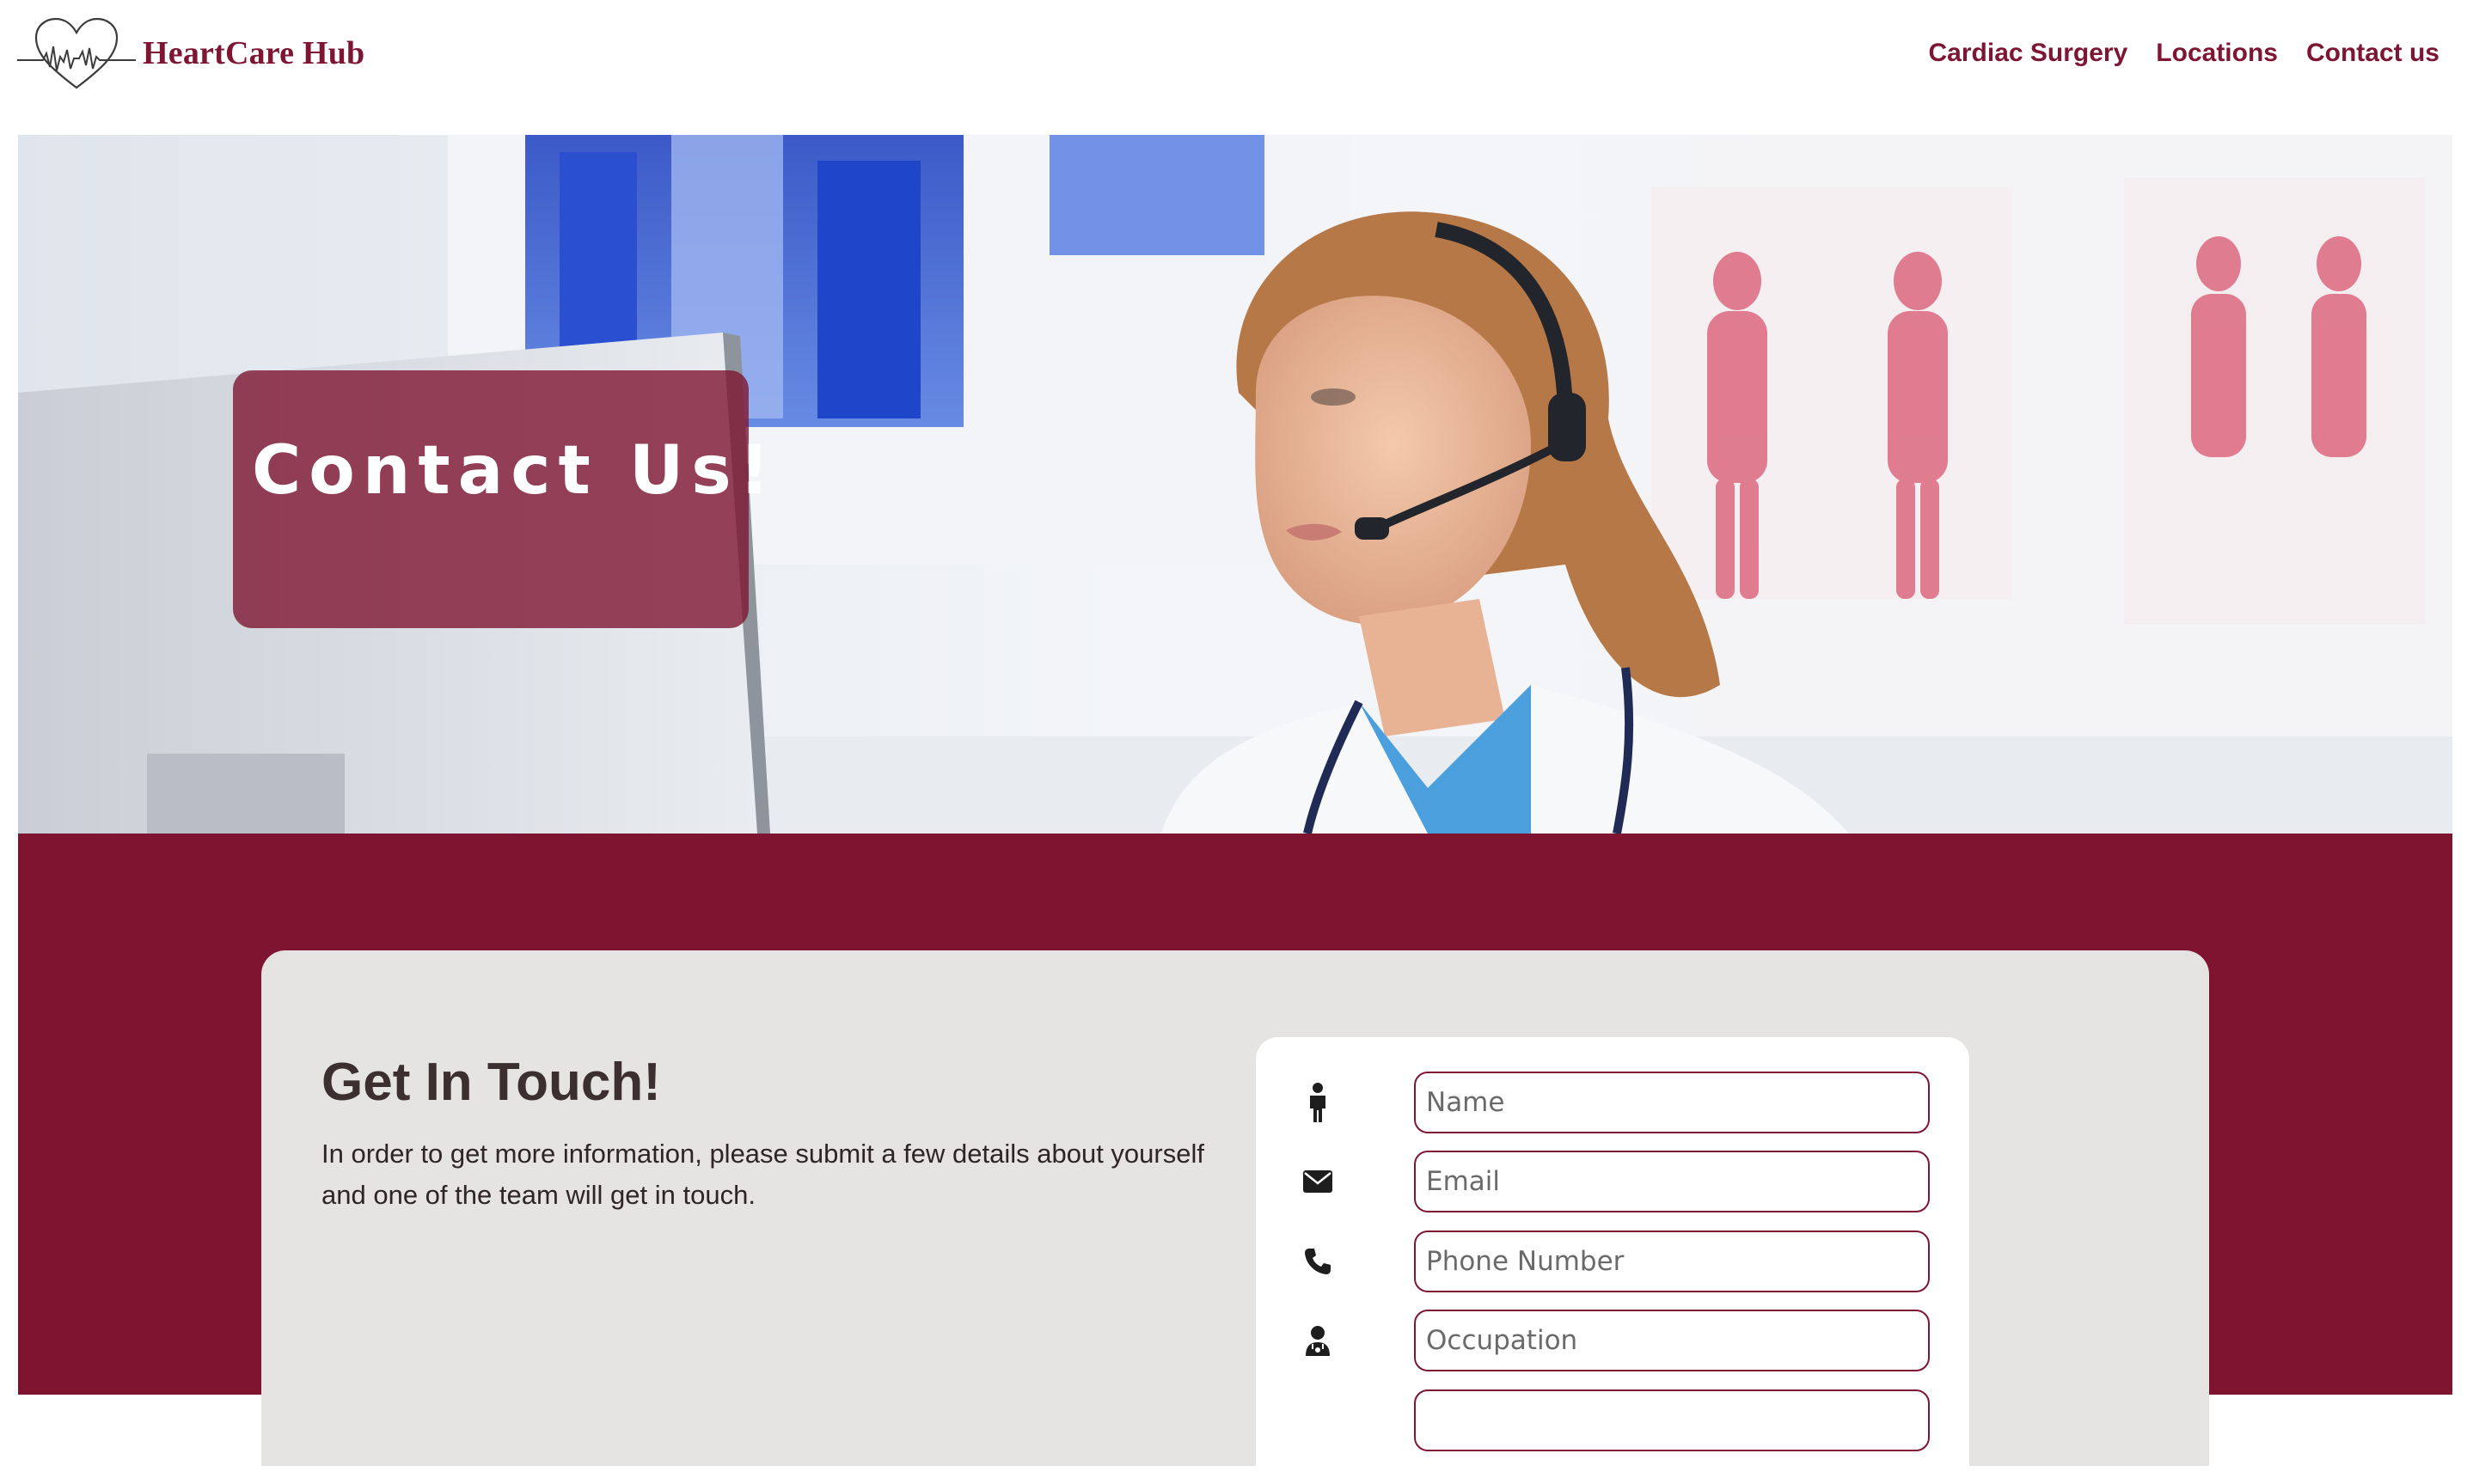 The image size is (2473, 1484). I want to click on phone-icon, so click(1318, 1261).